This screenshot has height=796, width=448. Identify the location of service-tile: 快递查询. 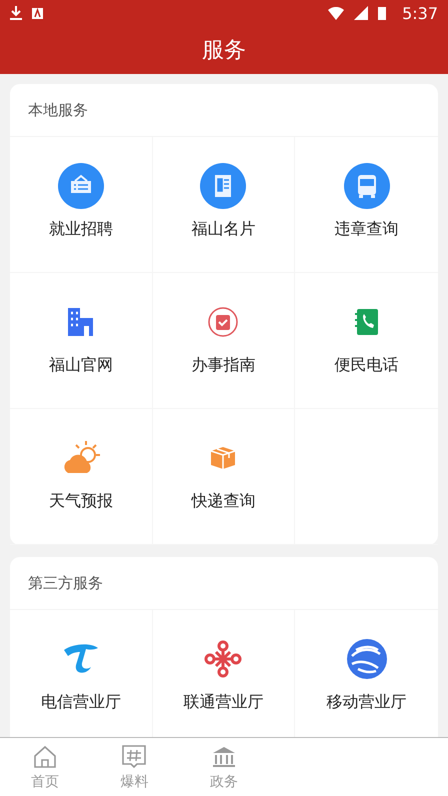
(223, 473).